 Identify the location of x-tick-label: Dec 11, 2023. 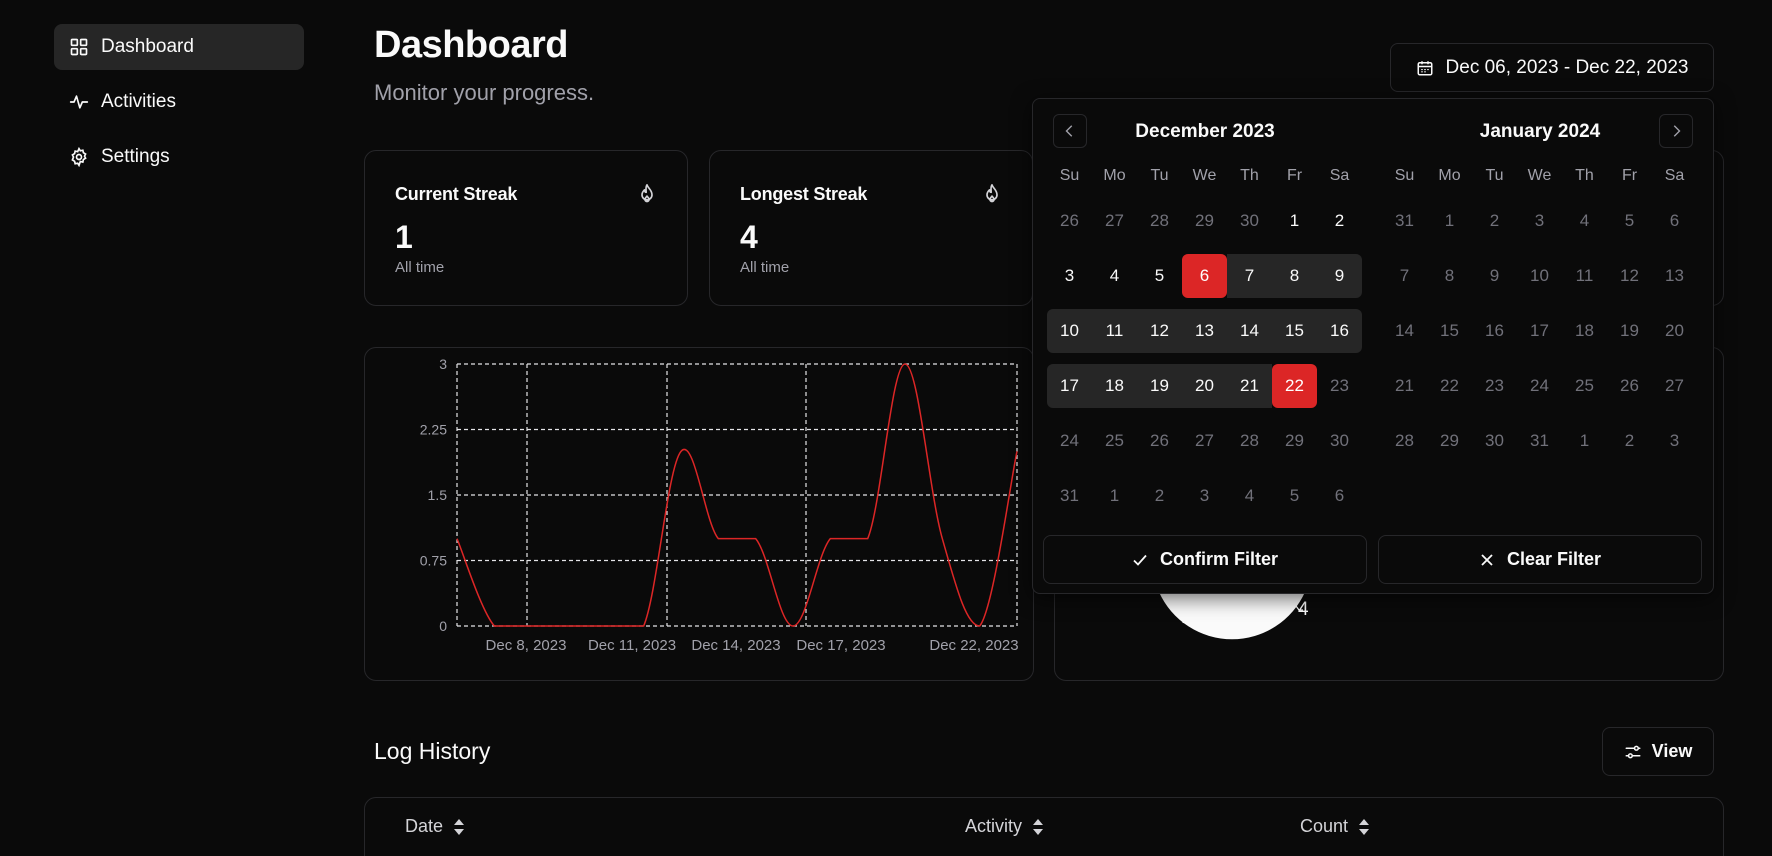
(632, 645).